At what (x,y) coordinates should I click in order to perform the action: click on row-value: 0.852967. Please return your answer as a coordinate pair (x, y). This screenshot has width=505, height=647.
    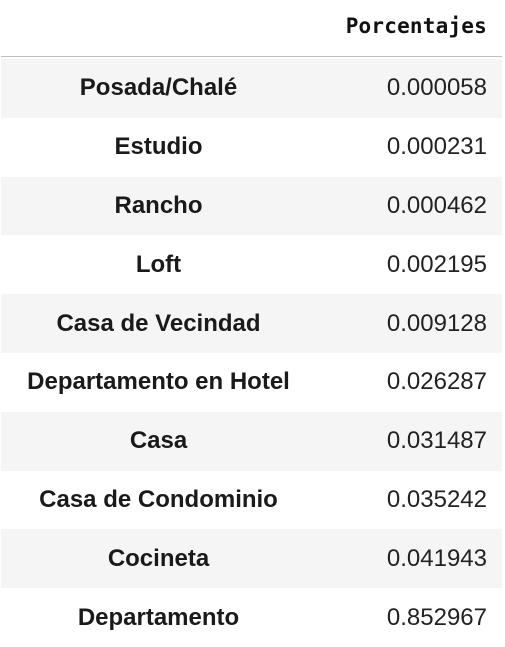
    Looking at the image, I should click on (436, 617).